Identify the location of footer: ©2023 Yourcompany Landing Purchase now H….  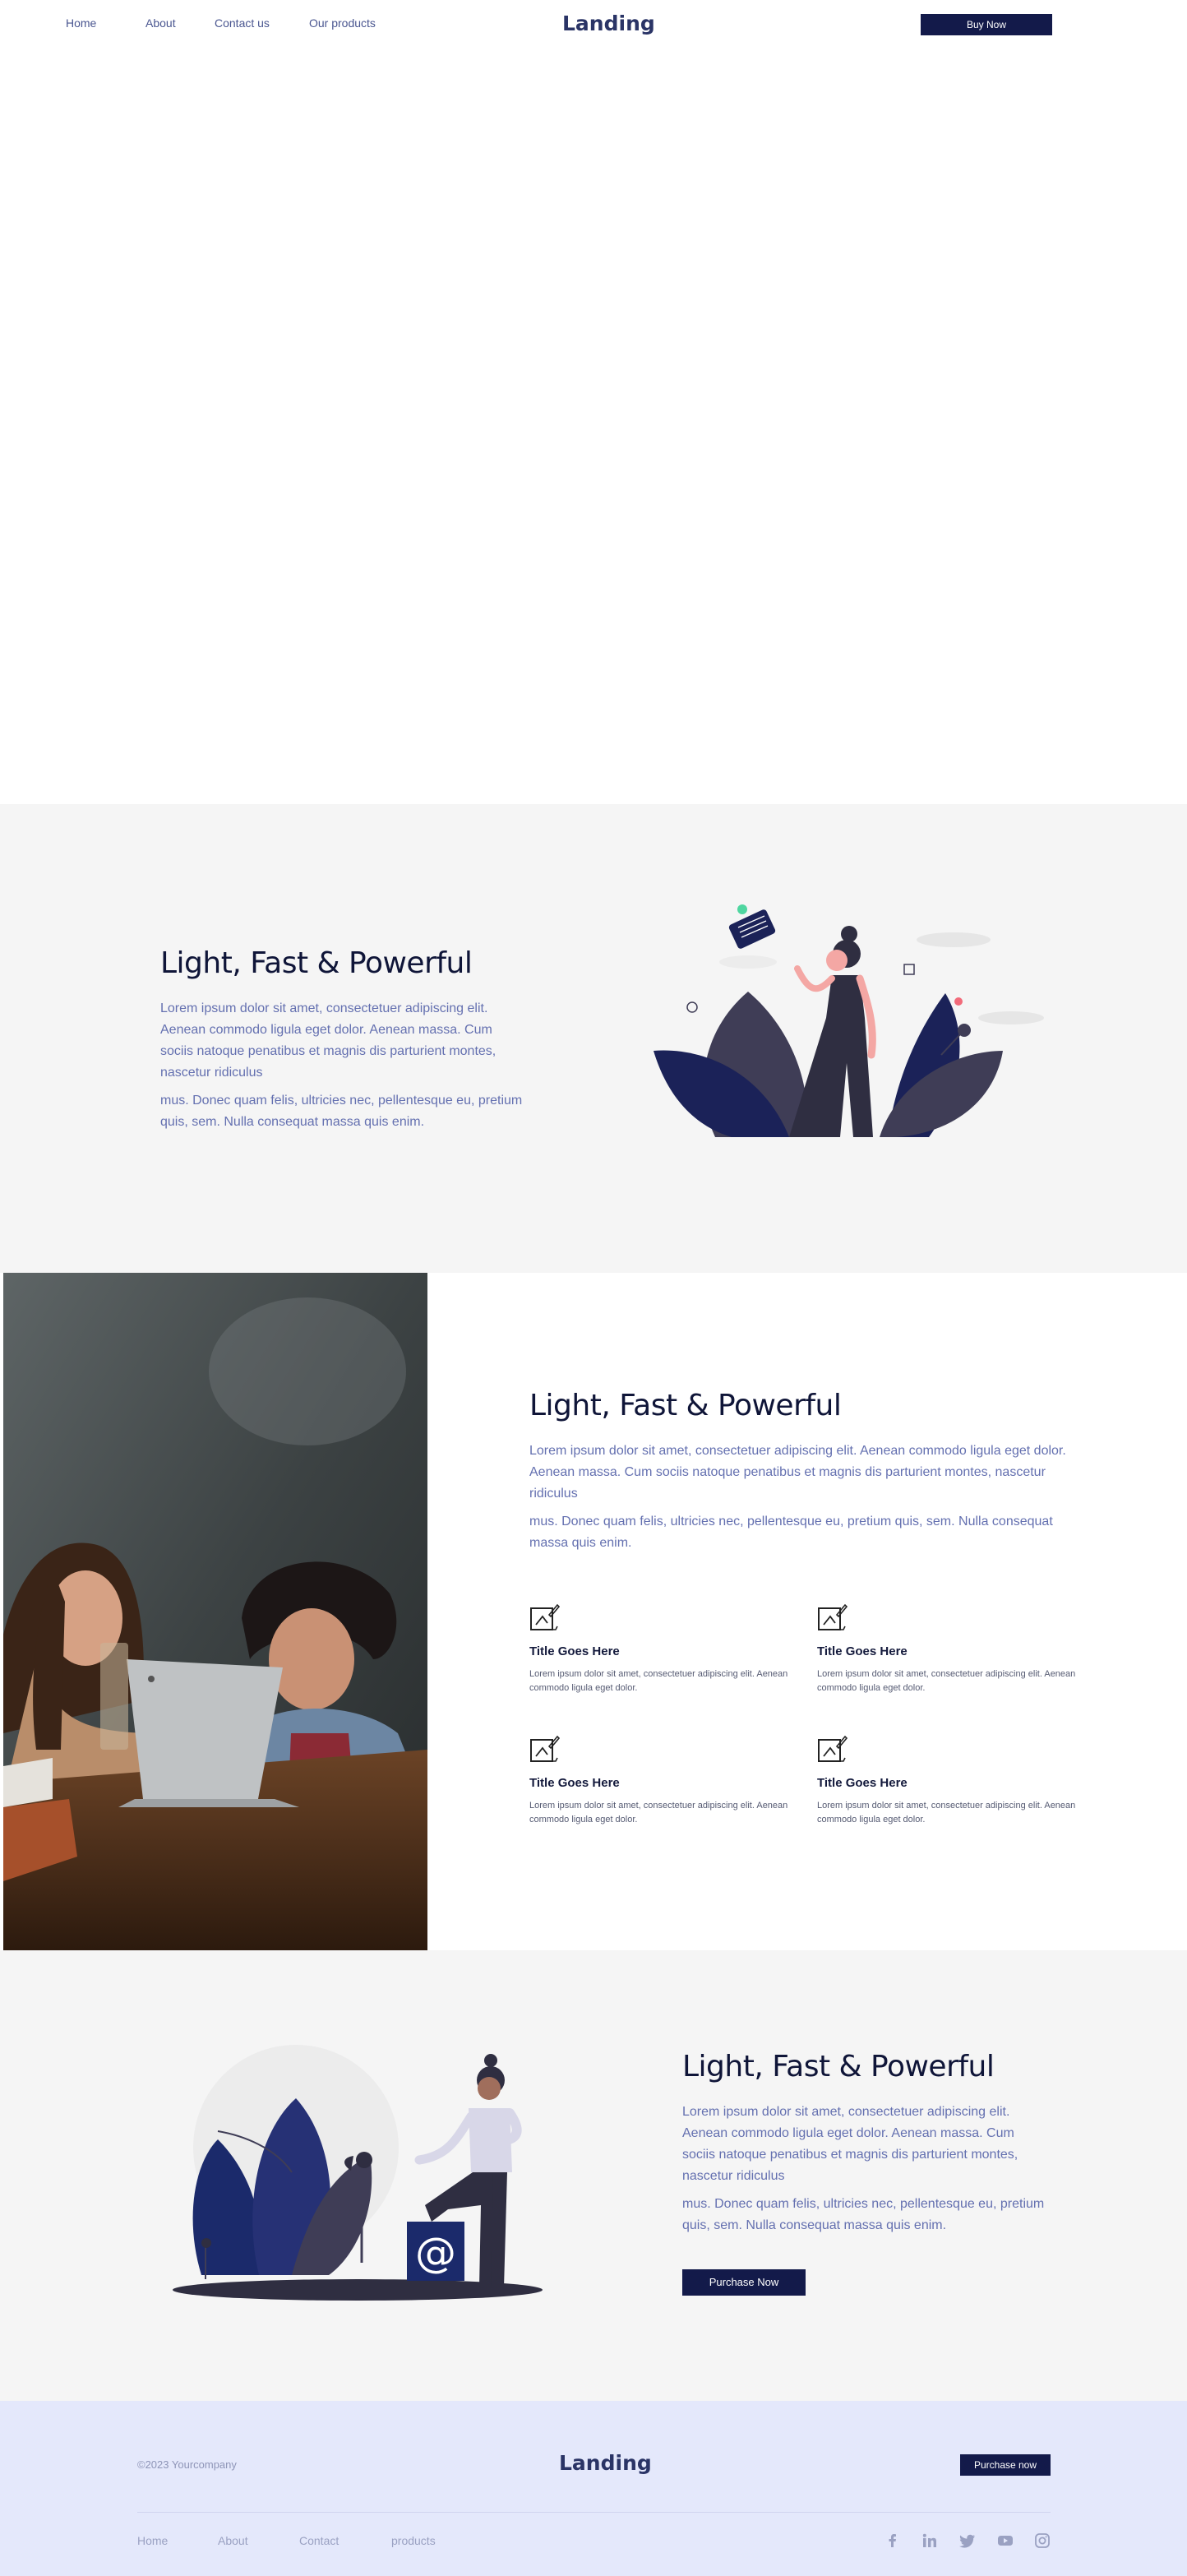
(593, 2488).